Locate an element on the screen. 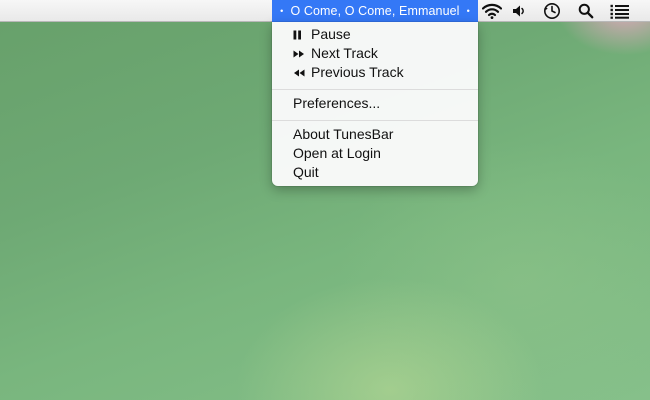 The image size is (650, 400). tunesbar-status-item: • O Come, O Come, Emmanuel • is located at coordinates (375, 11).